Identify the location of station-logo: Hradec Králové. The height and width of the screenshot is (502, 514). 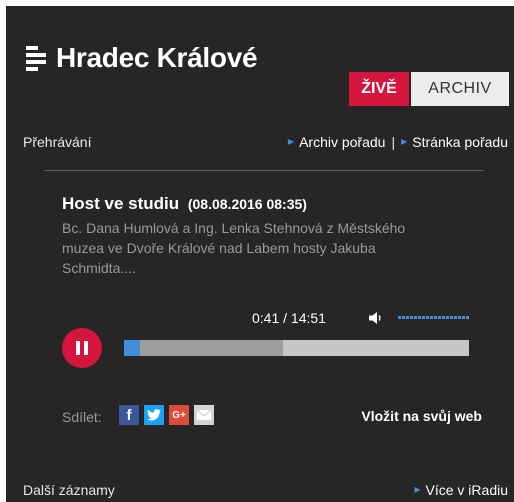
(142, 58).